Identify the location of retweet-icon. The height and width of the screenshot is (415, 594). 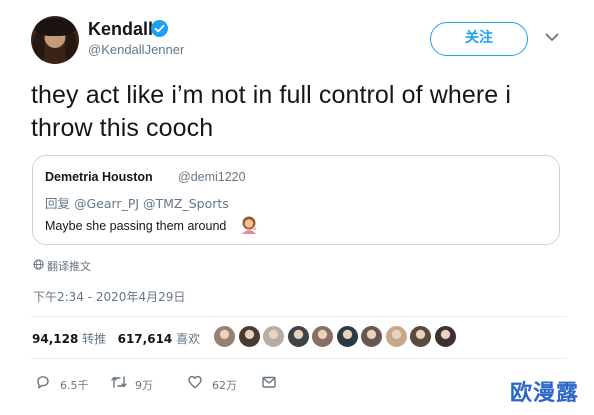
(119, 382).